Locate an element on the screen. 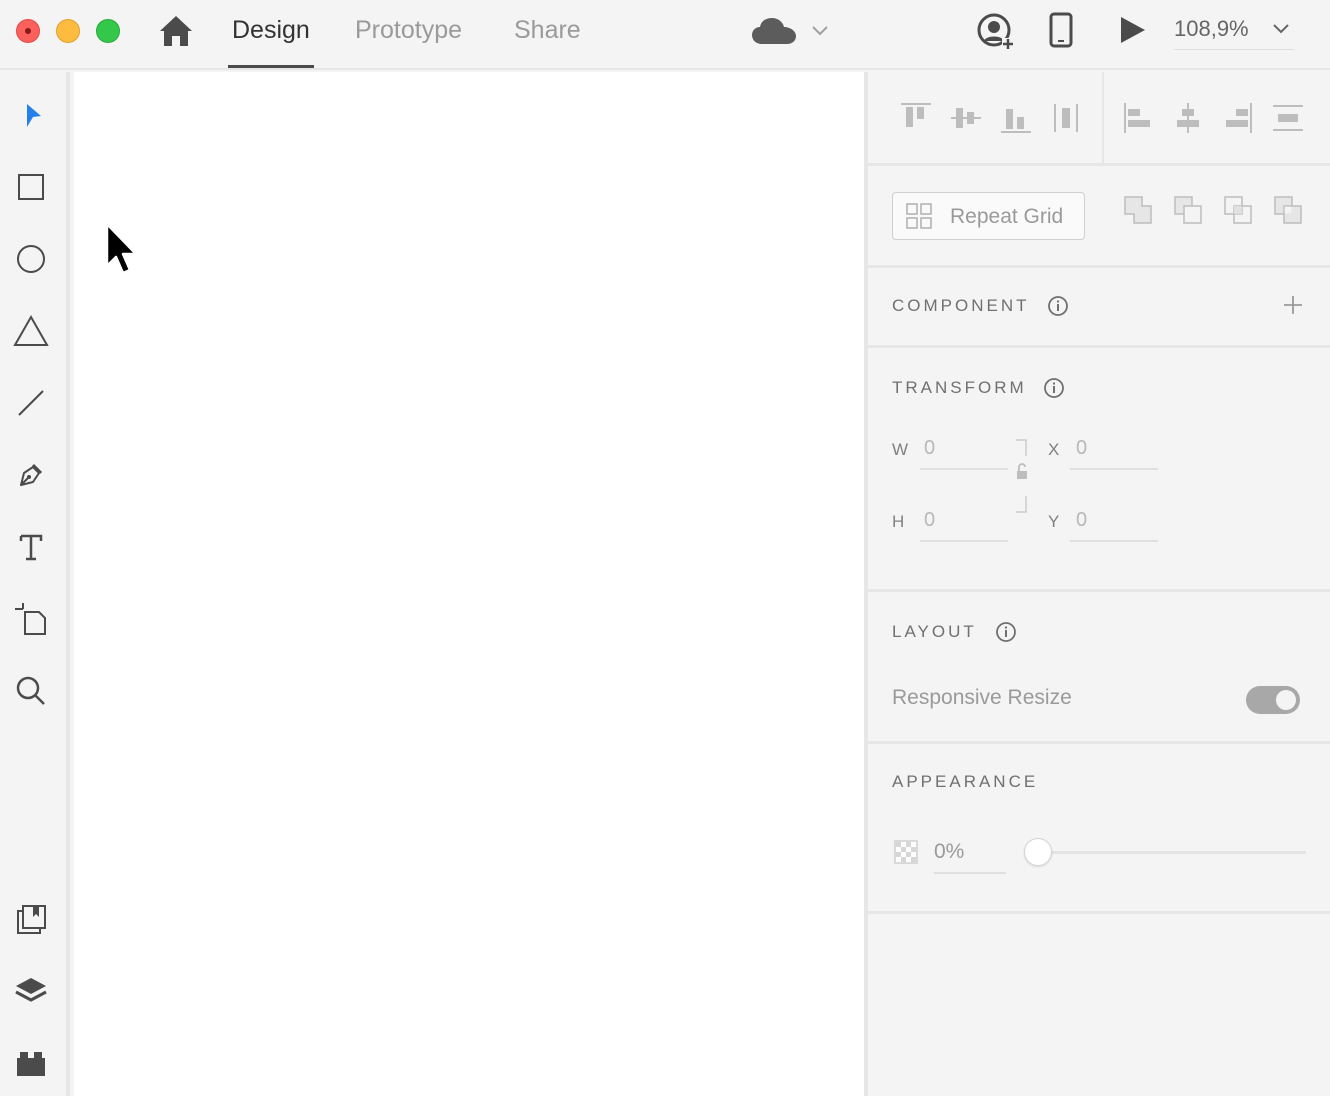 This screenshot has height=1096, width=1330. boolean-subtract-icon is located at coordinates (1188, 210).